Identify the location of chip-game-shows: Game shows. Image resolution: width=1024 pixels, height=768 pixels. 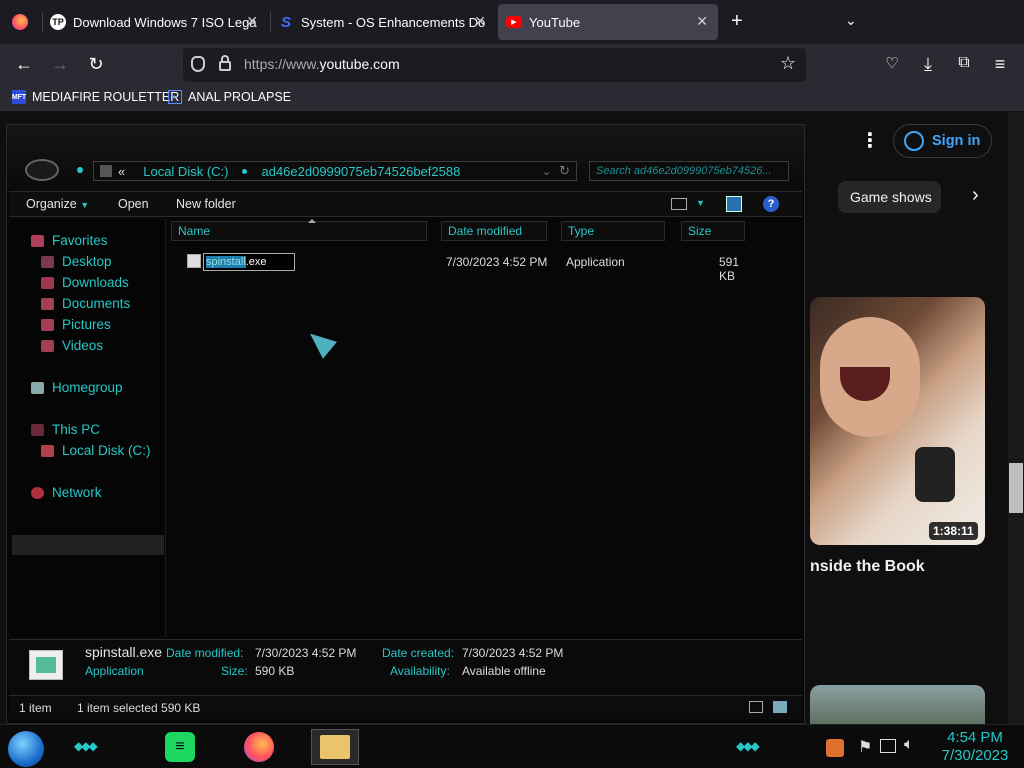
(889, 197).